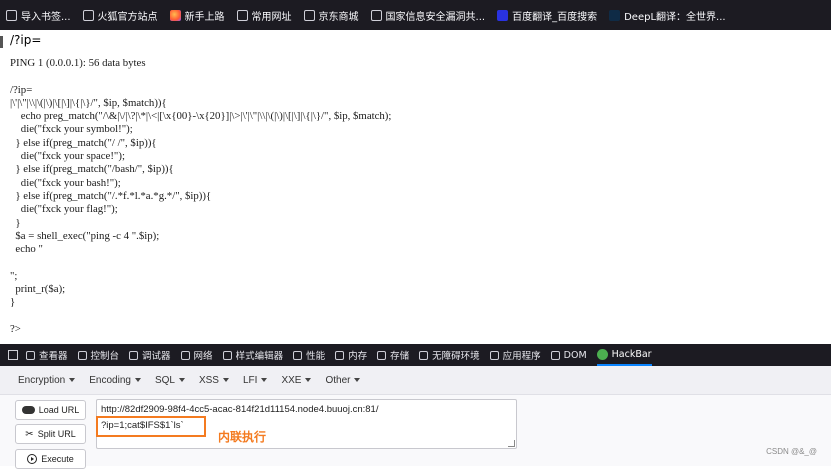  Describe the element at coordinates (170, 380) in the screenshot. I see `menu-sql: SQL` at that location.